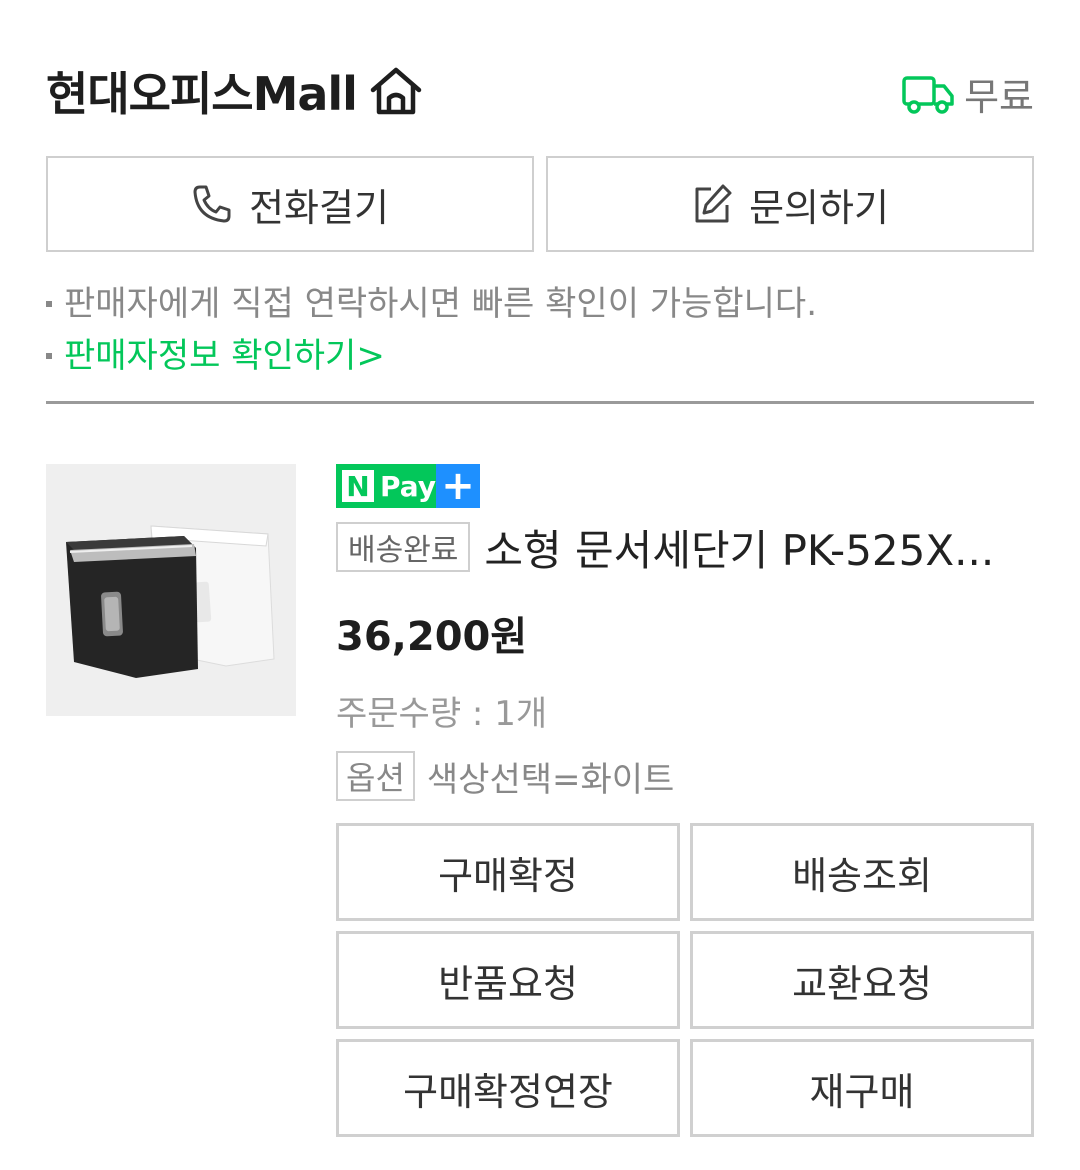 This screenshot has height=1170, width=1080. Describe the element at coordinates (458, 486) in the screenshot. I see `npay-plus-text: +` at that location.